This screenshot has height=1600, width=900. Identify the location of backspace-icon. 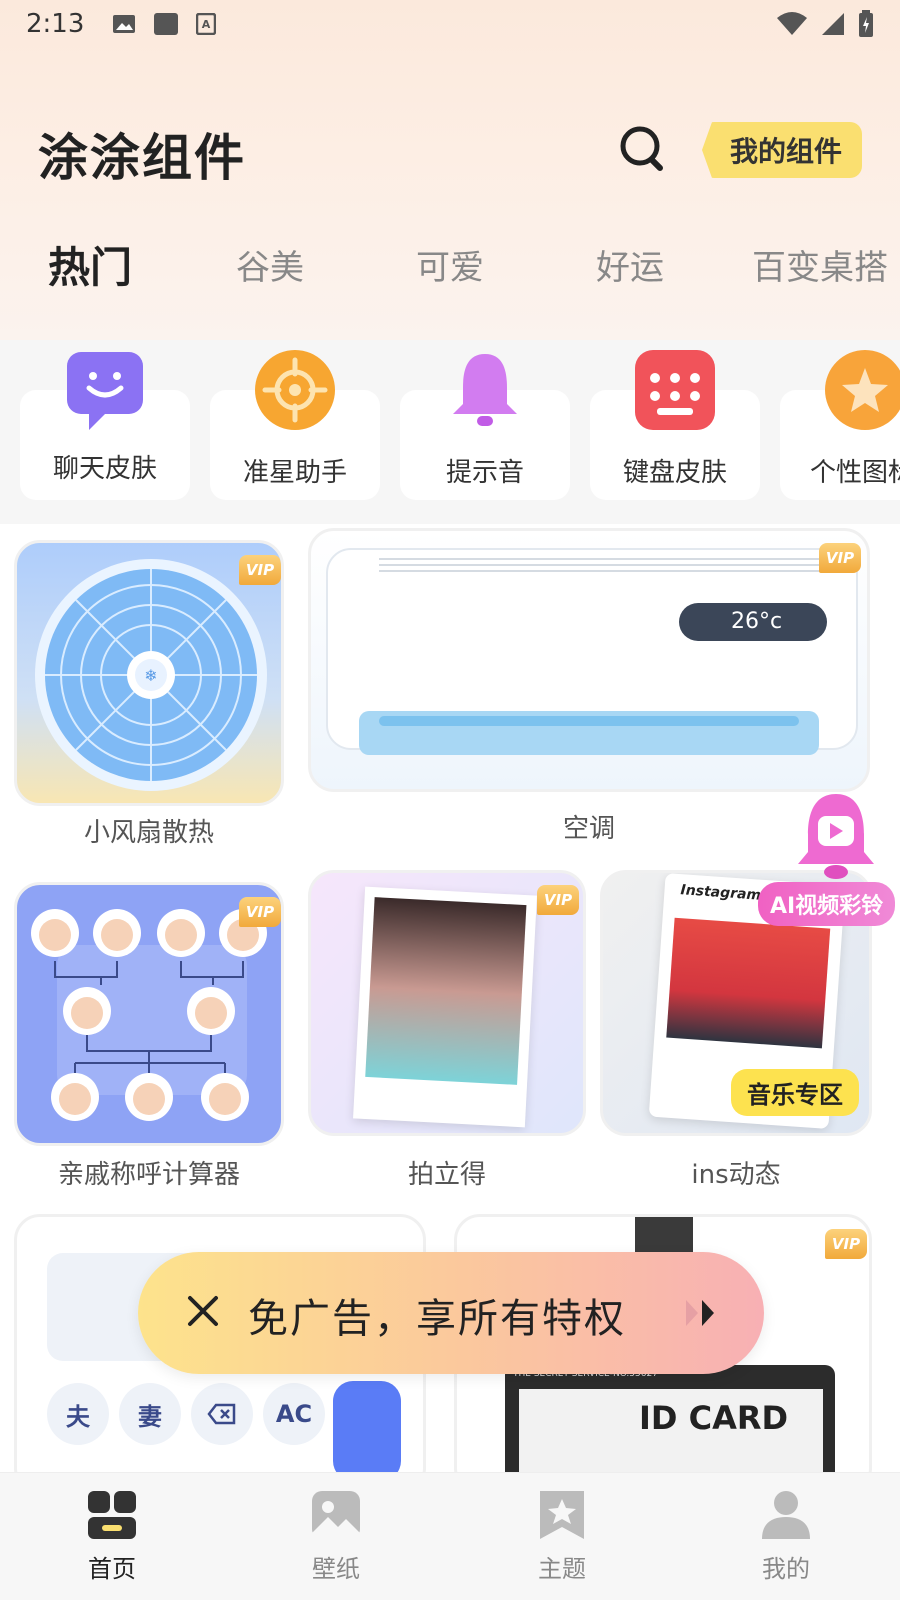
(221, 1414).